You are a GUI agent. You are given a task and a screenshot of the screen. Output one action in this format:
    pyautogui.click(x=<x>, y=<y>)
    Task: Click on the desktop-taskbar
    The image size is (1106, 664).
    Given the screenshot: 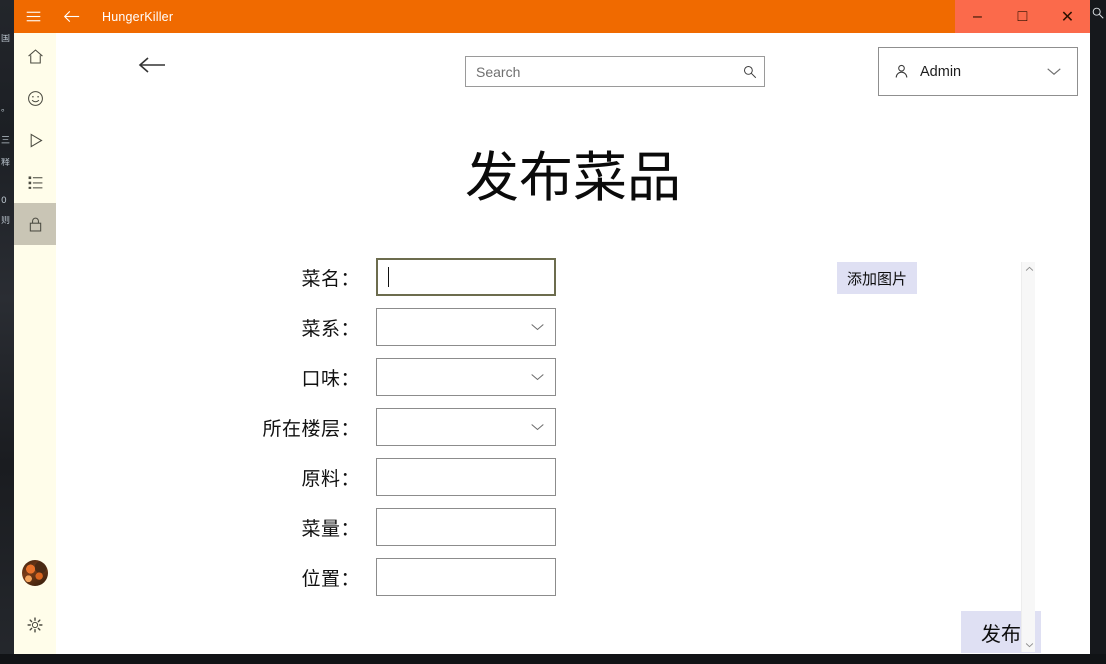 What is the action you would take?
    pyautogui.click(x=553, y=659)
    